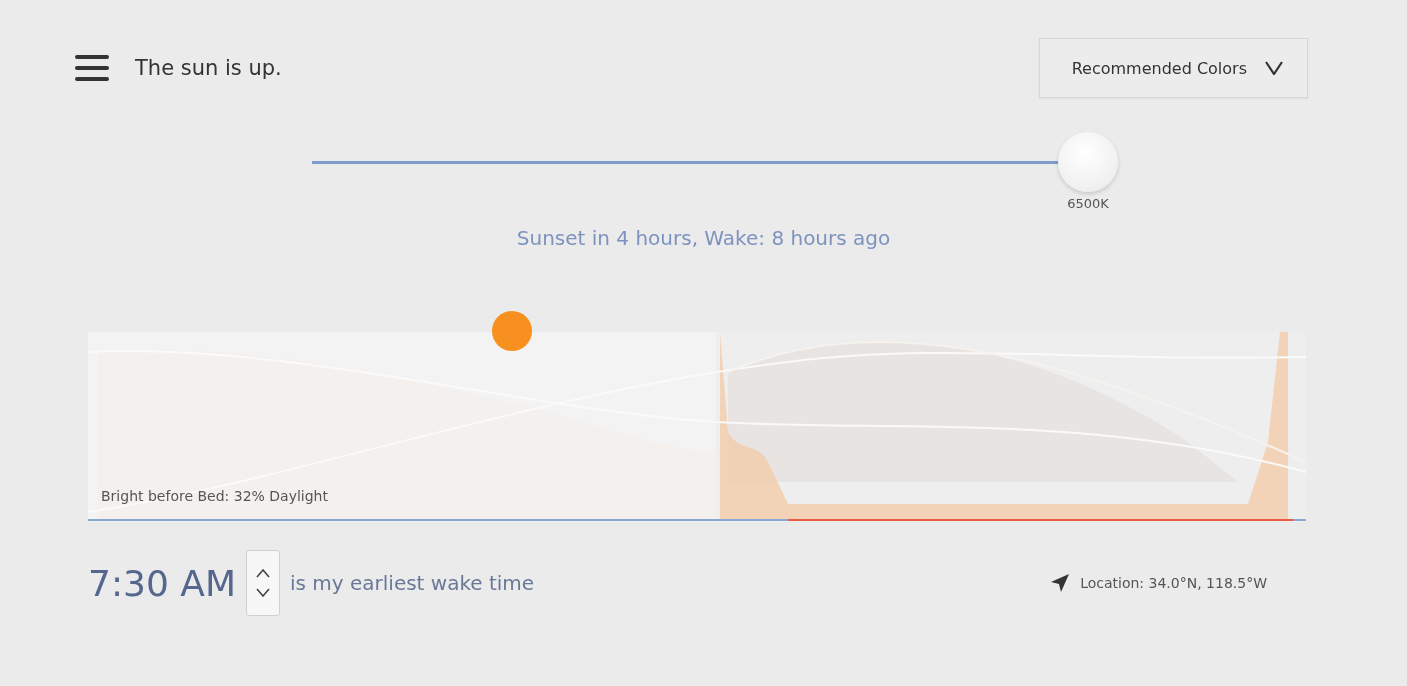  I want to click on location-arrow-icon, so click(1060, 583).